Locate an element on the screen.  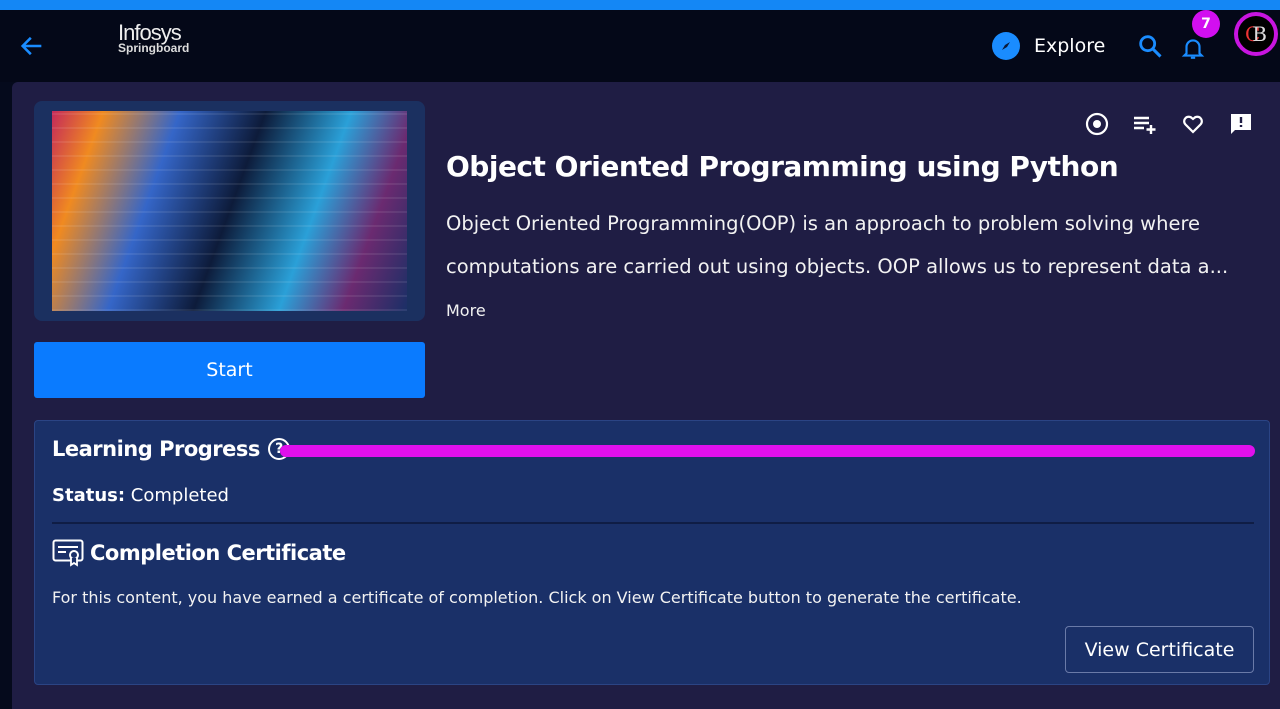
status-label: Status: is located at coordinates (89, 495).